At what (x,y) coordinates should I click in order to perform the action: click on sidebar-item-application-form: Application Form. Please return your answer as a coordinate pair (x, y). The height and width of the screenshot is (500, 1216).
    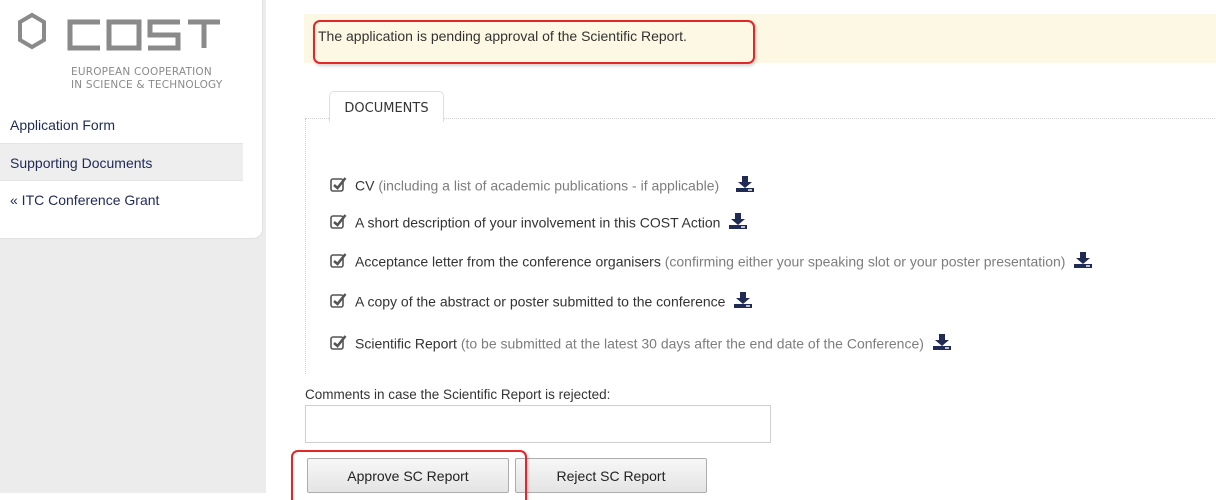
    Looking at the image, I should click on (121, 125).